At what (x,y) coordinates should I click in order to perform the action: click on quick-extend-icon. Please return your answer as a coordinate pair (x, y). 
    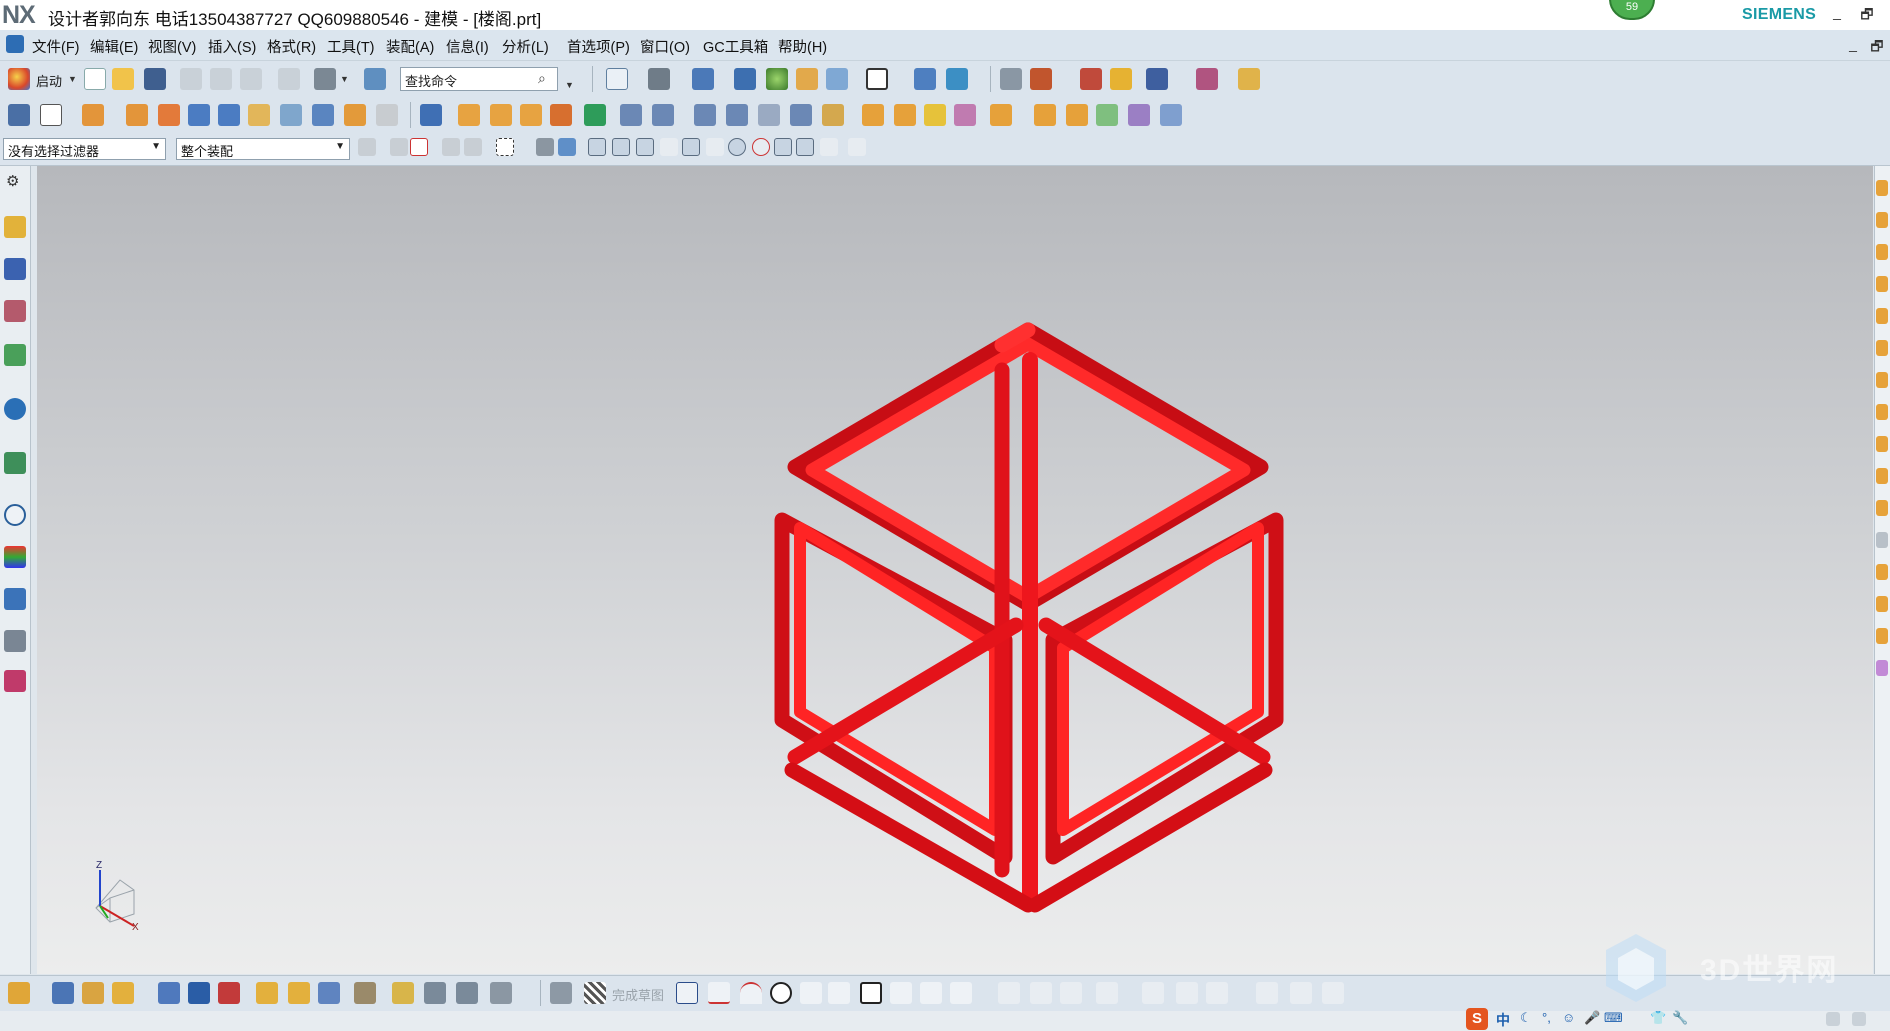
    Looking at the image, I should click on (1041, 993).